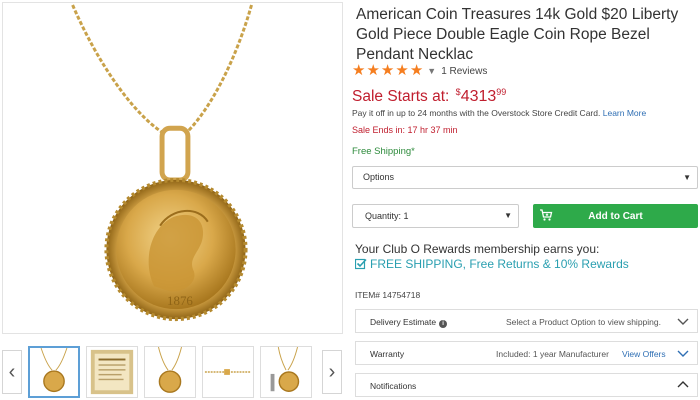  What do you see at coordinates (546, 215) in the screenshot?
I see `cart-icon` at bounding box center [546, 215].